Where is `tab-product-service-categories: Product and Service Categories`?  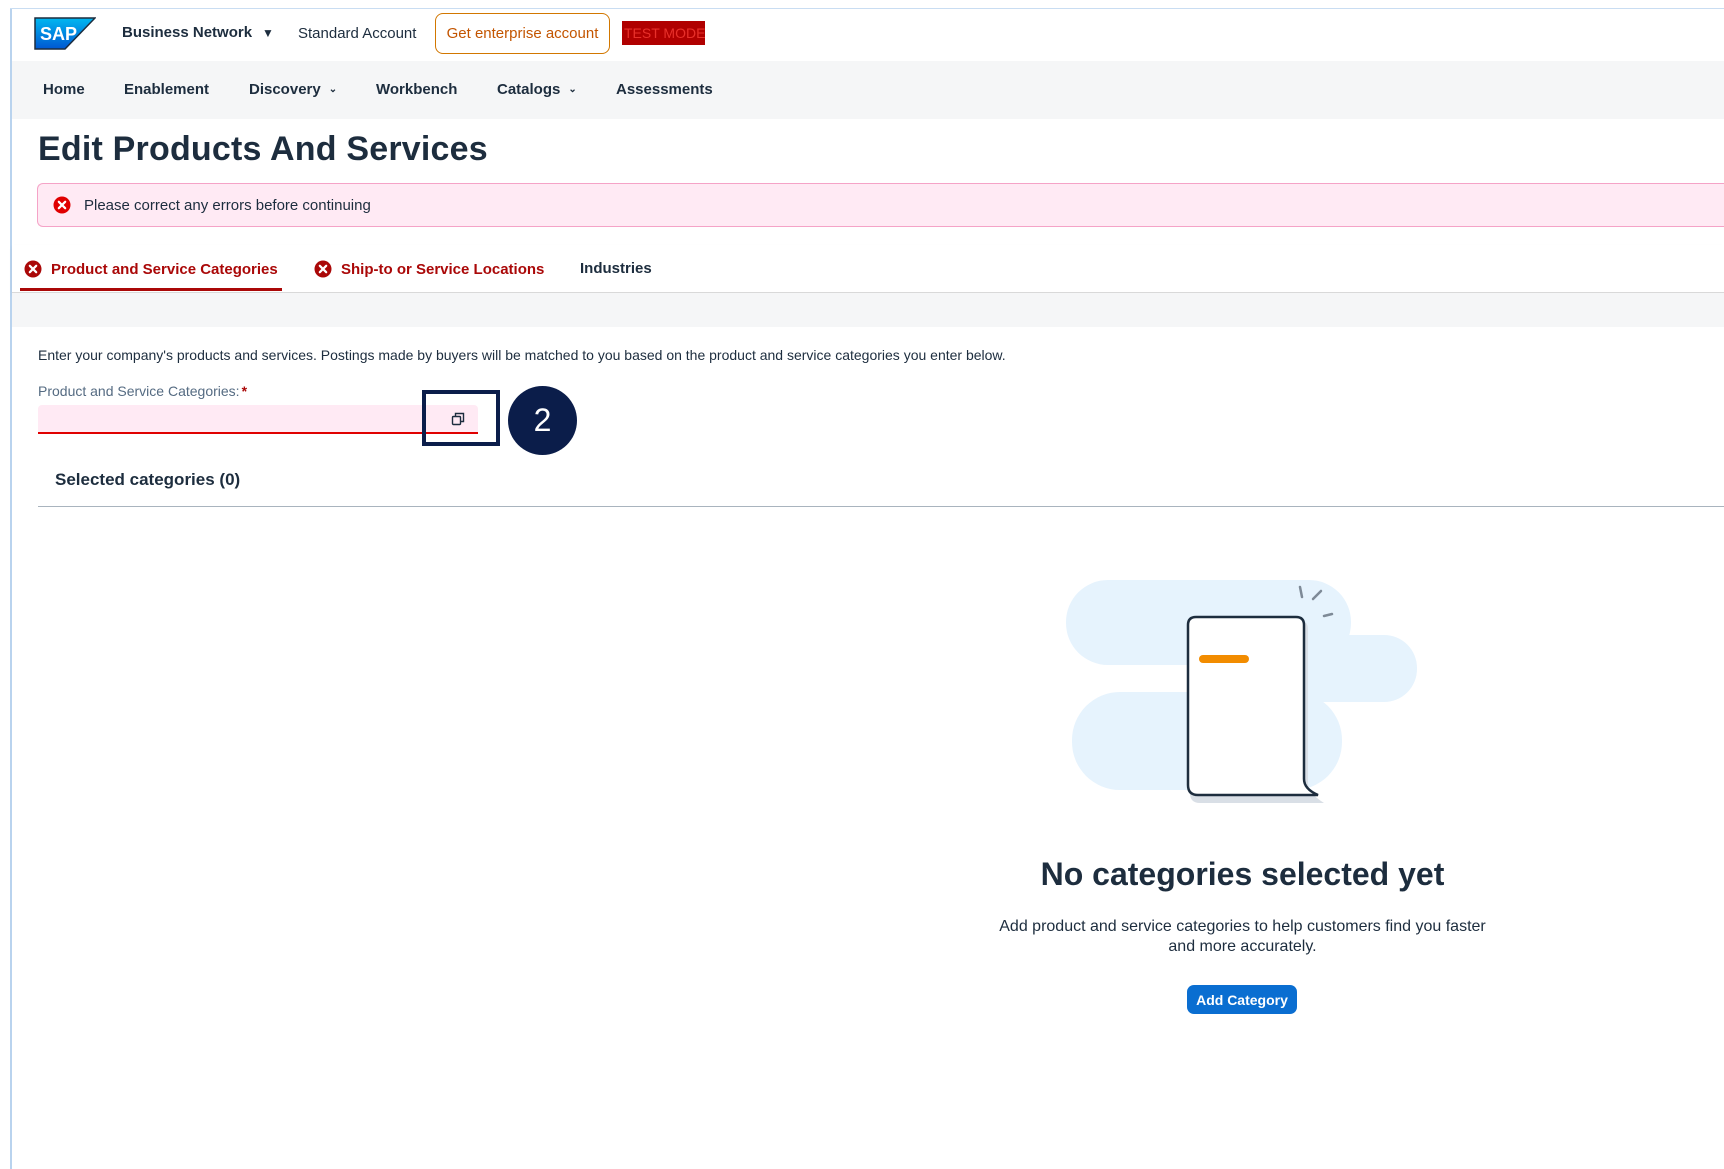
tab-product-service-categories: Product and Service Categories is located at coordinates (151, 269).